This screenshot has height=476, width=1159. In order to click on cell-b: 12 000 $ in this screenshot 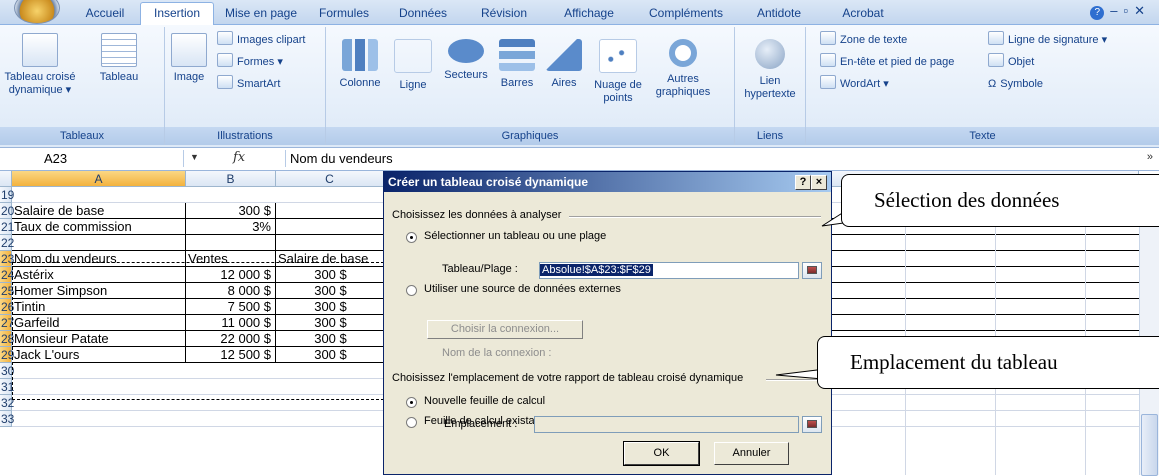, I will do `click(231, 274)`.